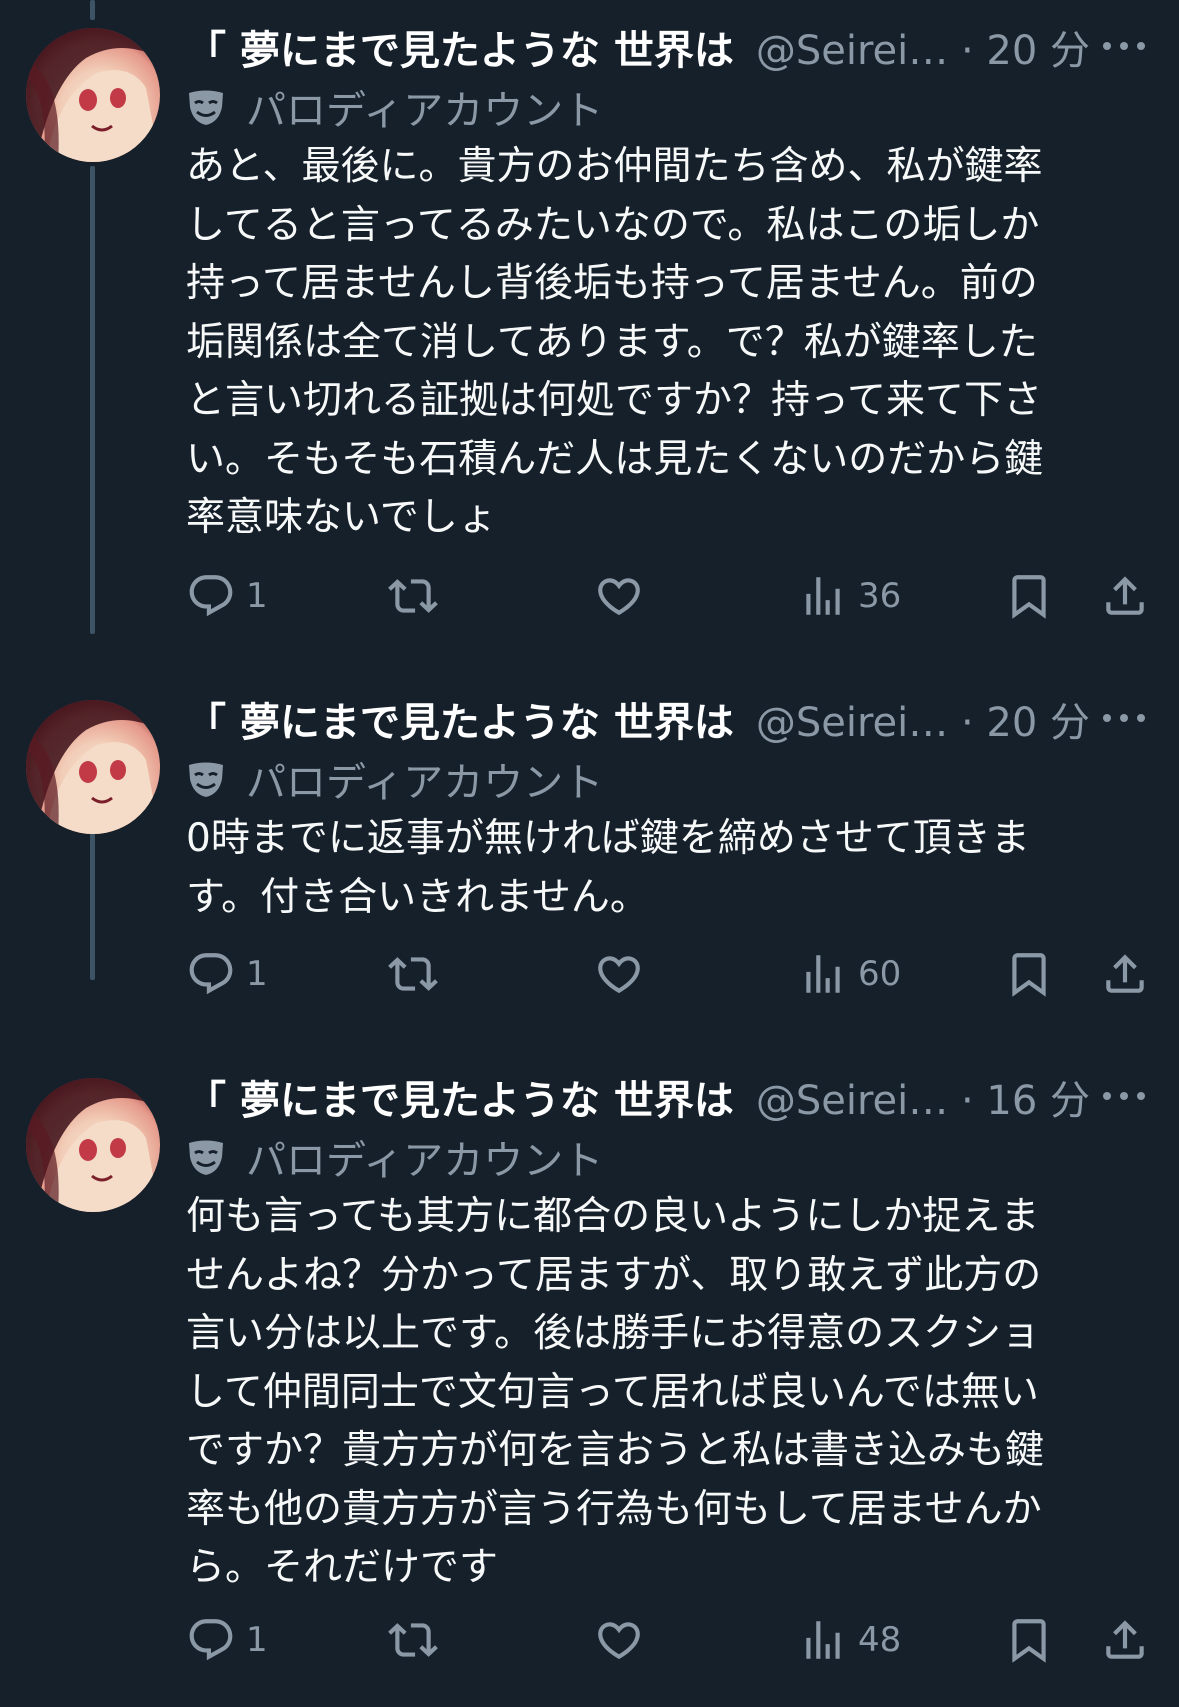 This screenshot has width=1179, height=1707. I want to click on tweet-header: 「 夢にまで見たような 世界は @Seirei… · 16 分, so click(673, 1097).